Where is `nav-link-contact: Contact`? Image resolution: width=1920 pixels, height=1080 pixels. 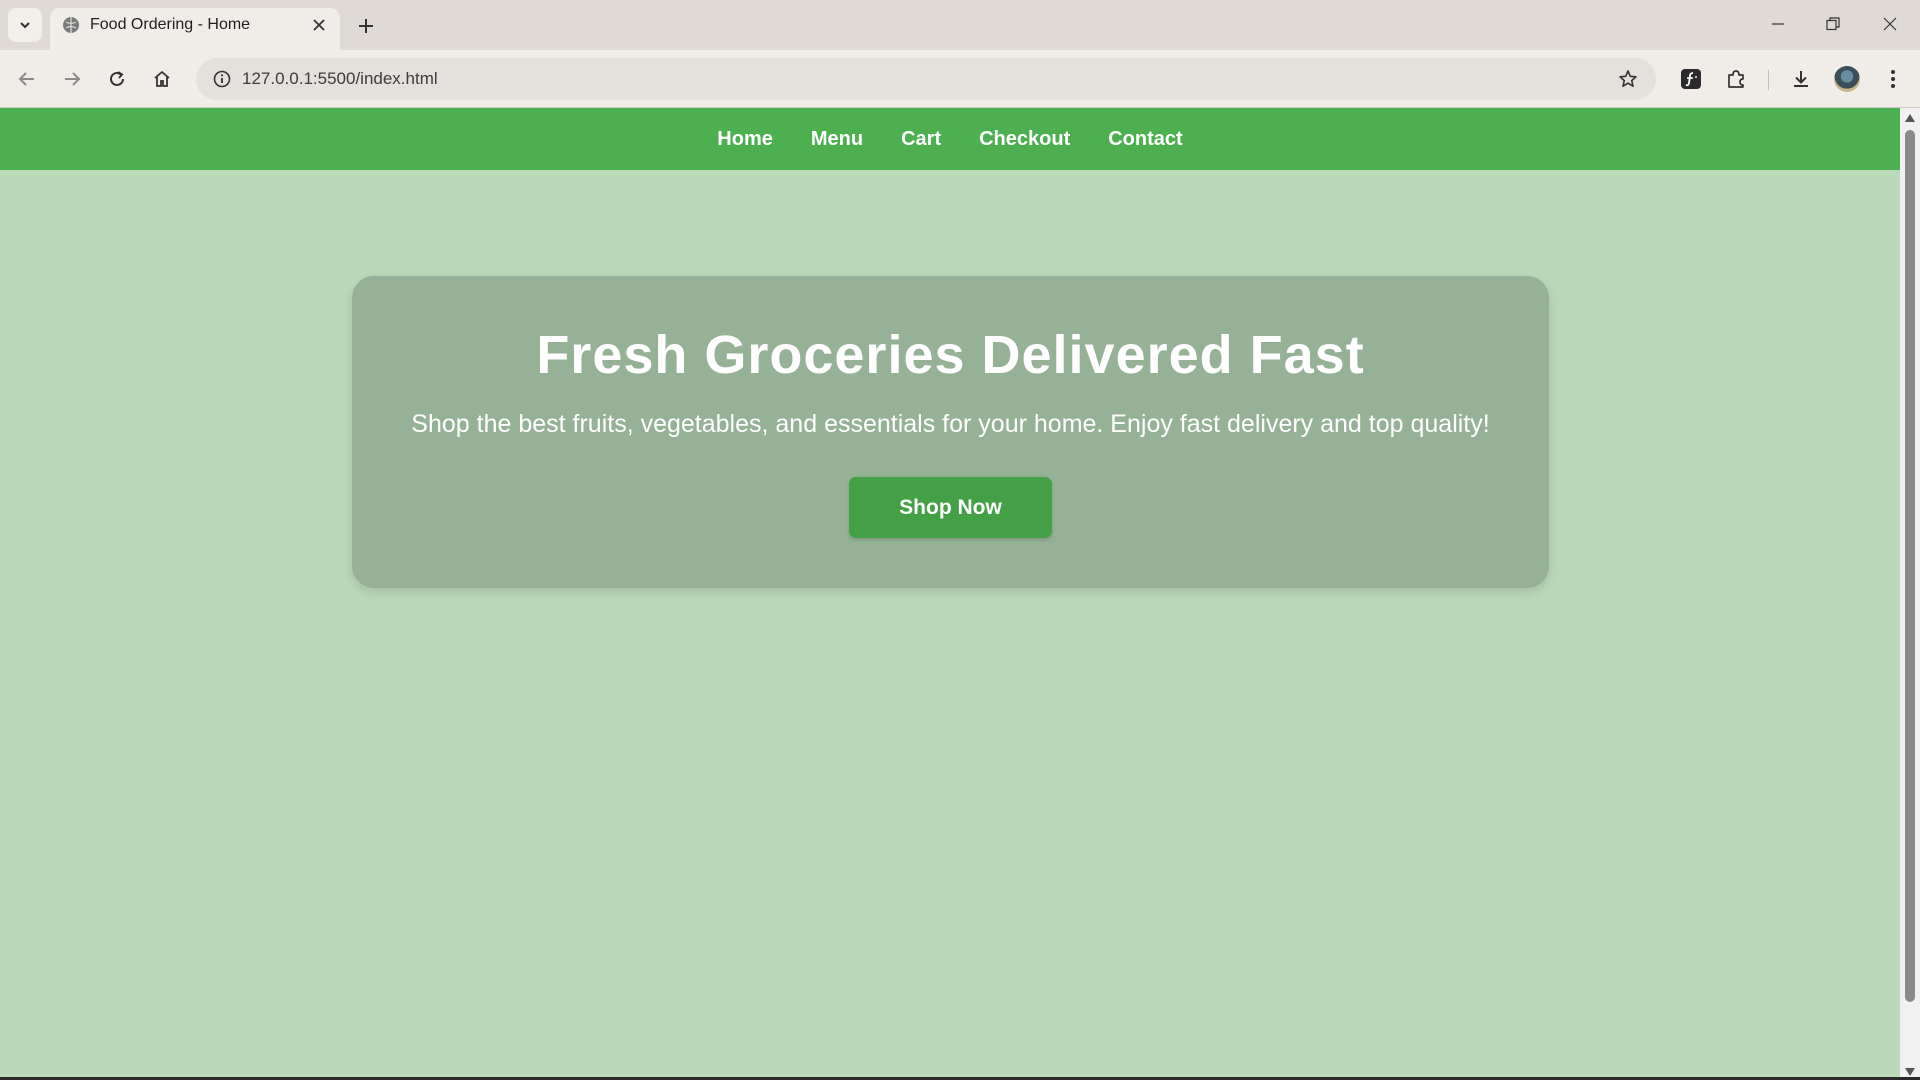 nav-link-contact: Contact is located at coordinates (1145, 139).